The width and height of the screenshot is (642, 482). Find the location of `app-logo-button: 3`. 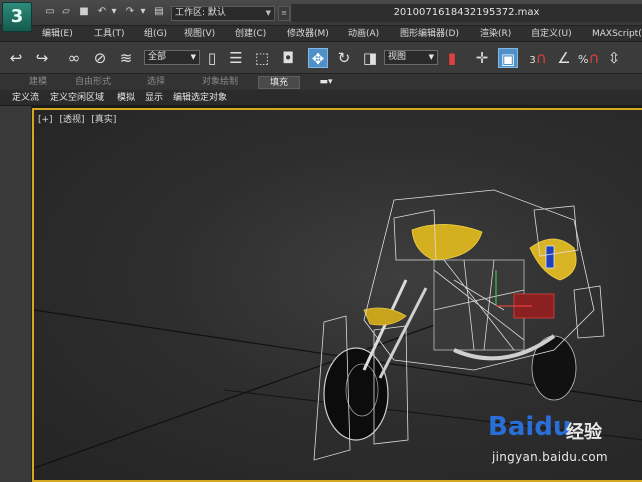

app-logo-button: 3 is located at coordinates (17, 17).